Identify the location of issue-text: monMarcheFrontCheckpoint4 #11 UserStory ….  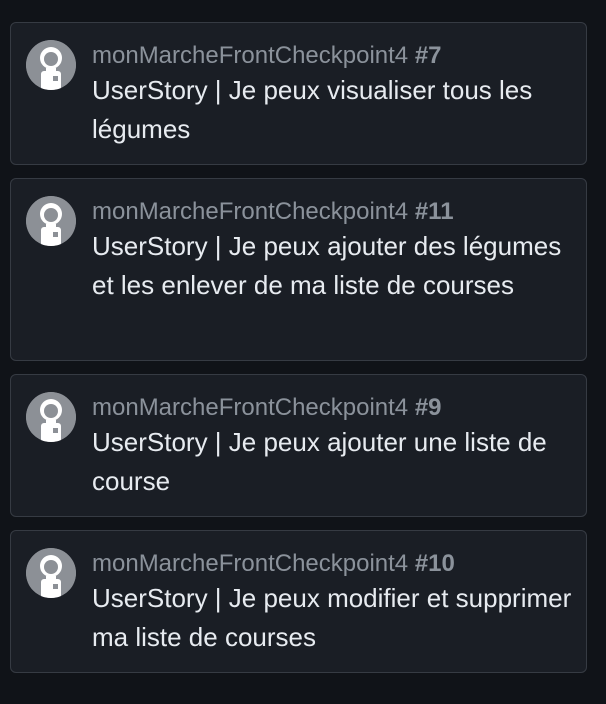
(333, 251).